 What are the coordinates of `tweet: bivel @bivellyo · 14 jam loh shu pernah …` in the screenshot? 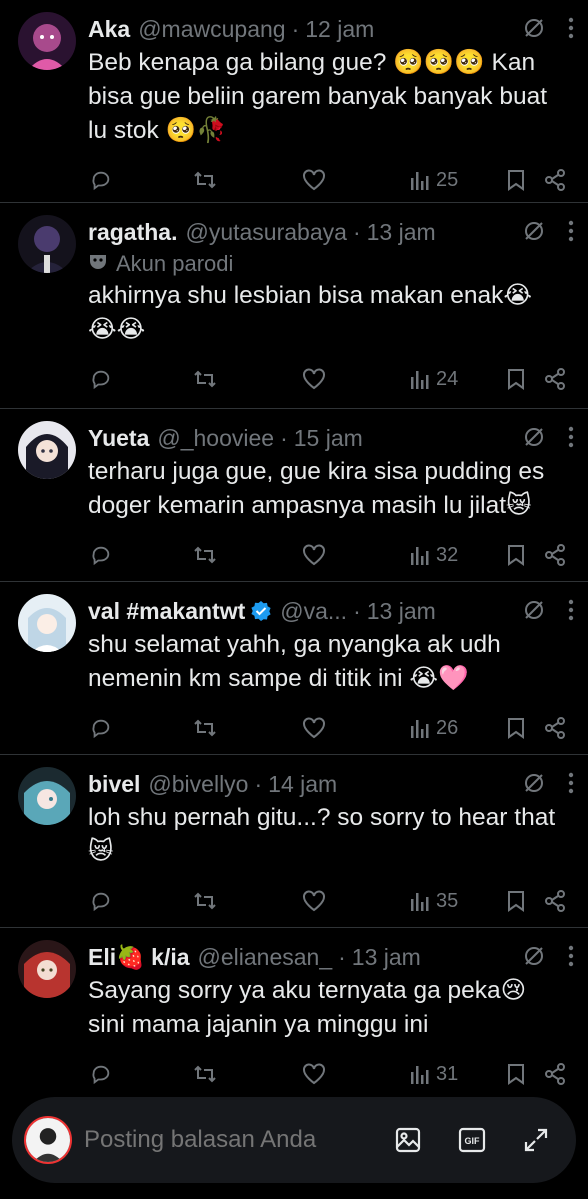 It's located at (294, 841).